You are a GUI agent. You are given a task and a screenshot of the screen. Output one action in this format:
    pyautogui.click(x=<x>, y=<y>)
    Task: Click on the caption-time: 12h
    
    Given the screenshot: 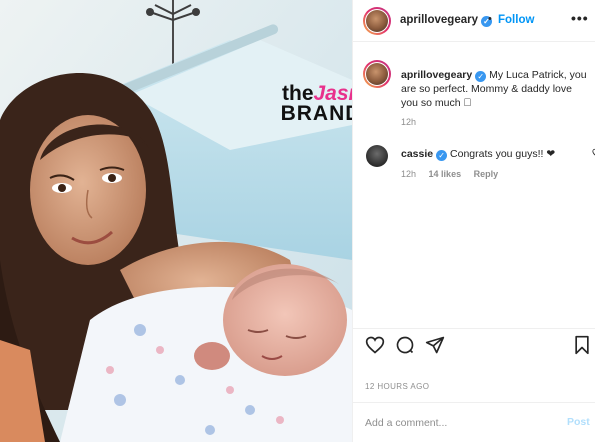 What is the action you would take?
    pyautogui.click(x=408, y=122)
    